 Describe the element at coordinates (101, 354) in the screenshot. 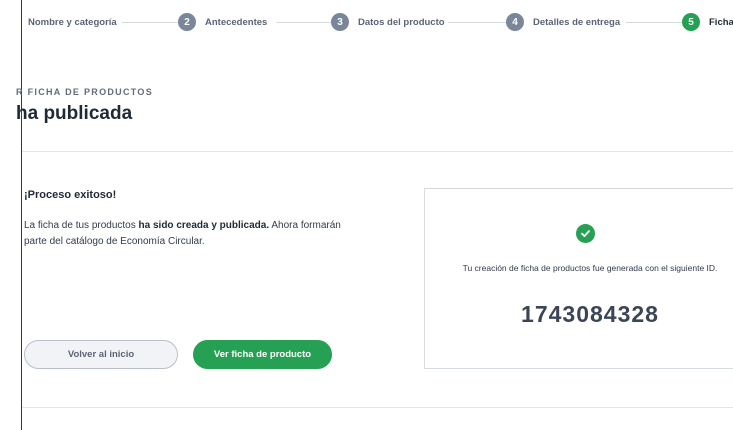

I see `back-to-home-button: Volver al inicio` at that location.